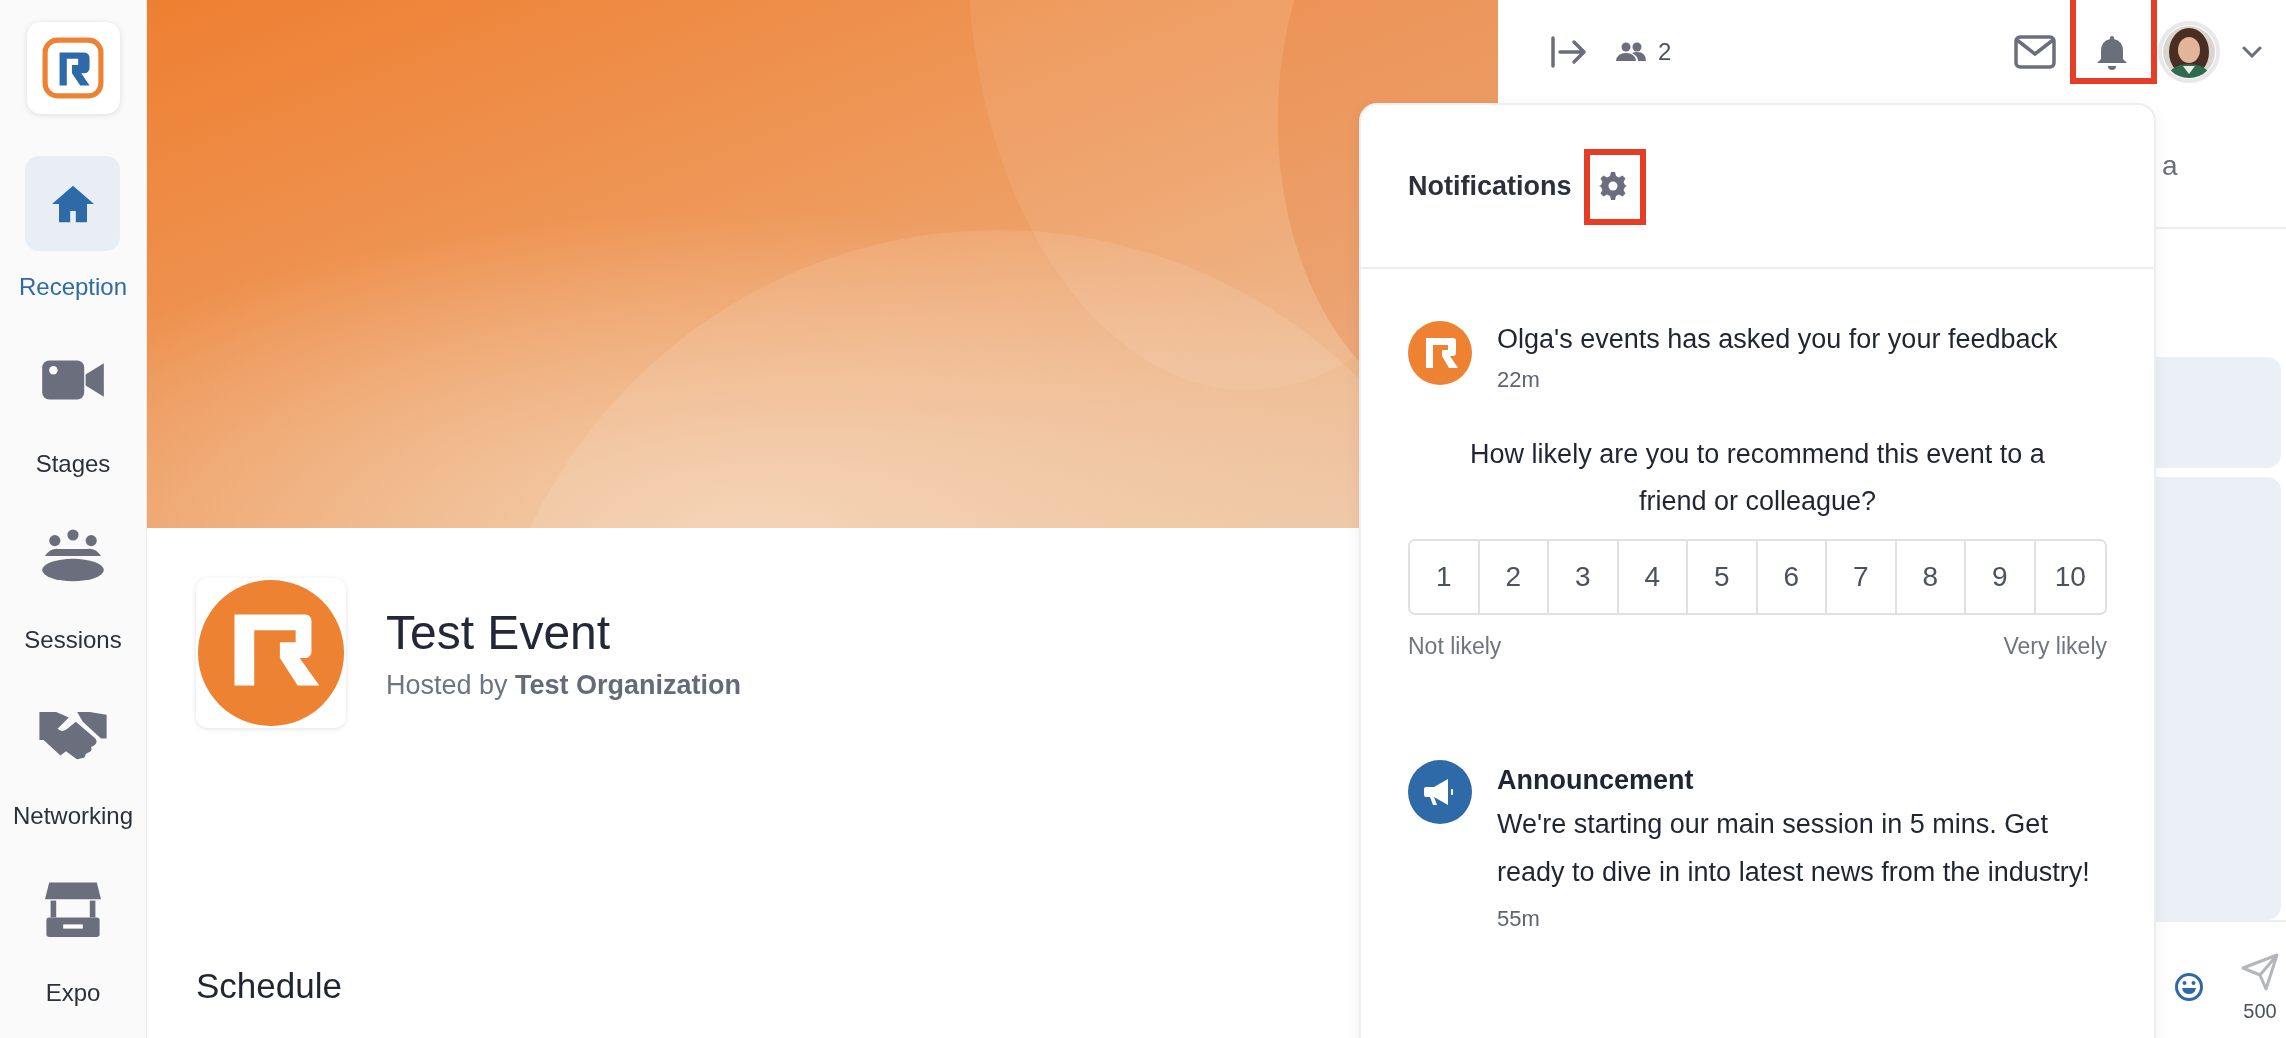 The height and width of the screenshot is (1038, 2286). Describe the element at coordinates (1631, 52) in the screenshot. I see `people-icon` at that location.